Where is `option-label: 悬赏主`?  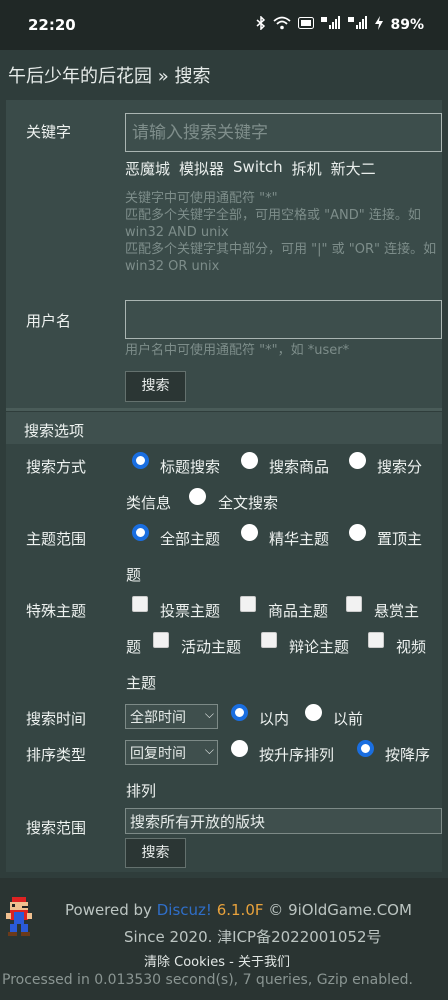 option-label: 悬赏主 is located at coordinates (397, 611).